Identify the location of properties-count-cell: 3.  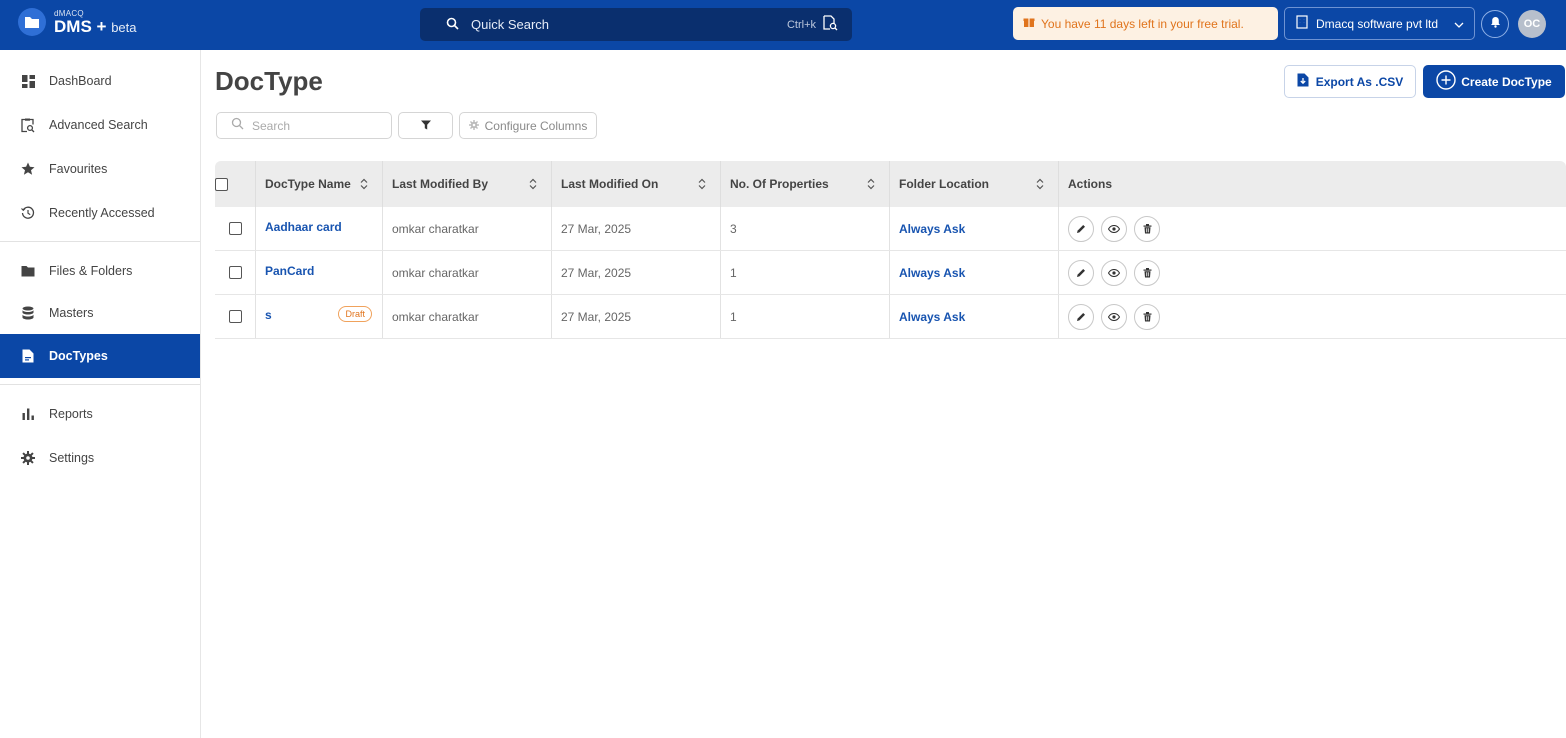
(805, 228).